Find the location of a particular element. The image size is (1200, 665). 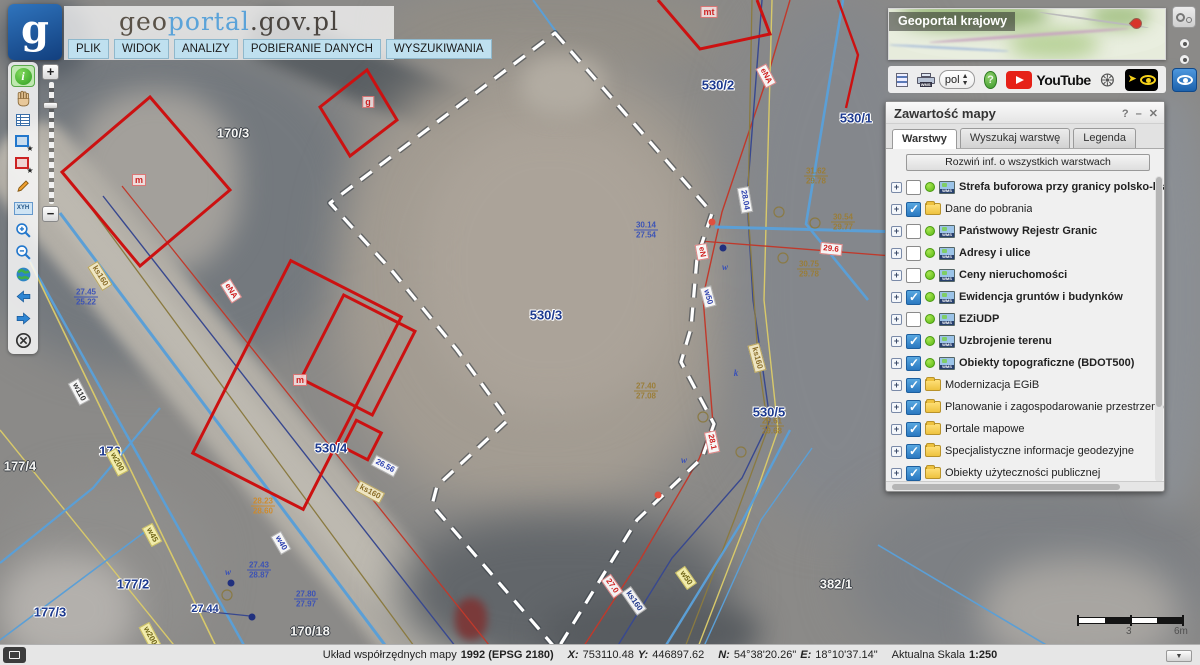

menu-button-analizy: ANALIZY is located at coordinates (205, 49).